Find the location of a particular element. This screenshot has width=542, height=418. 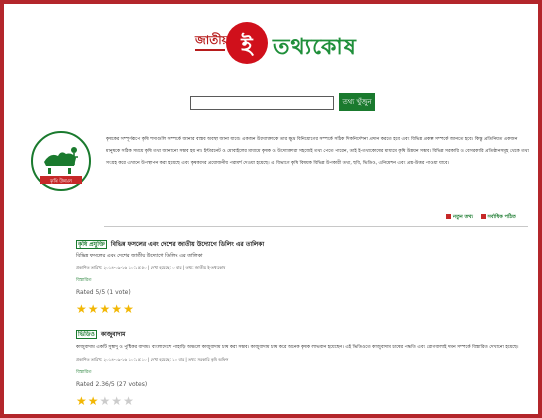

logo-circle-icon: ই is located at coordinates (247, 43).